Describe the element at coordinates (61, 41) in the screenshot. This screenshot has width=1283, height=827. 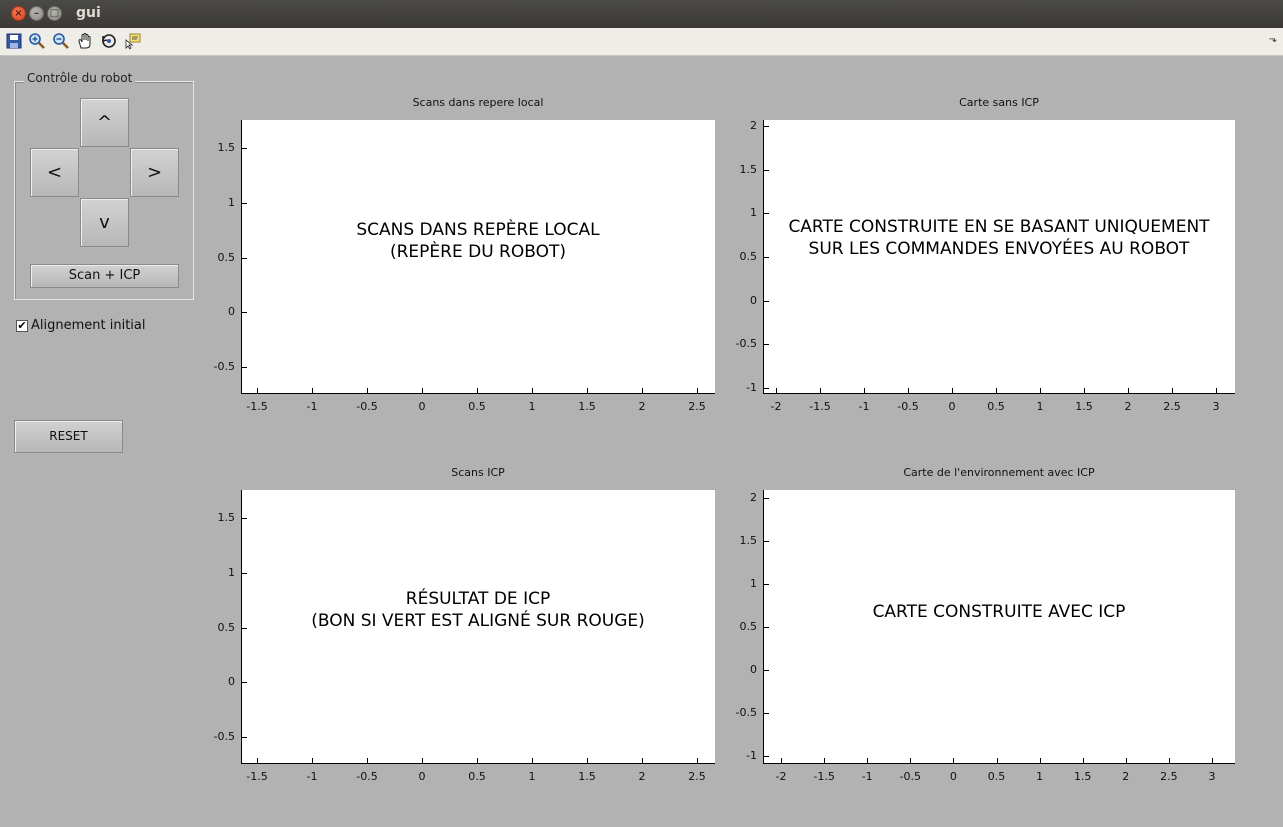
I see `zoom-out-icon` at that location.